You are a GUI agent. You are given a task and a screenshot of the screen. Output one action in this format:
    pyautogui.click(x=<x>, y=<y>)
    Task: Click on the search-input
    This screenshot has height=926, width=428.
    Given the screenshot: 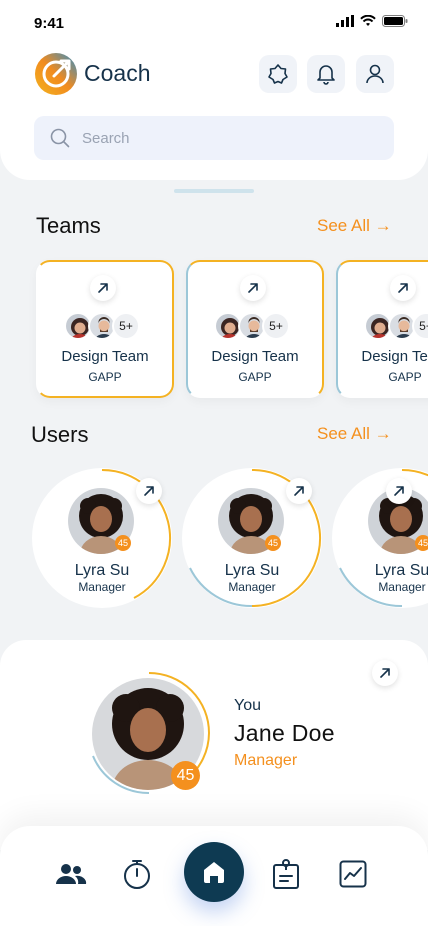 What is the action you would take?
    pyautogui.click(x=222, y=138)
    